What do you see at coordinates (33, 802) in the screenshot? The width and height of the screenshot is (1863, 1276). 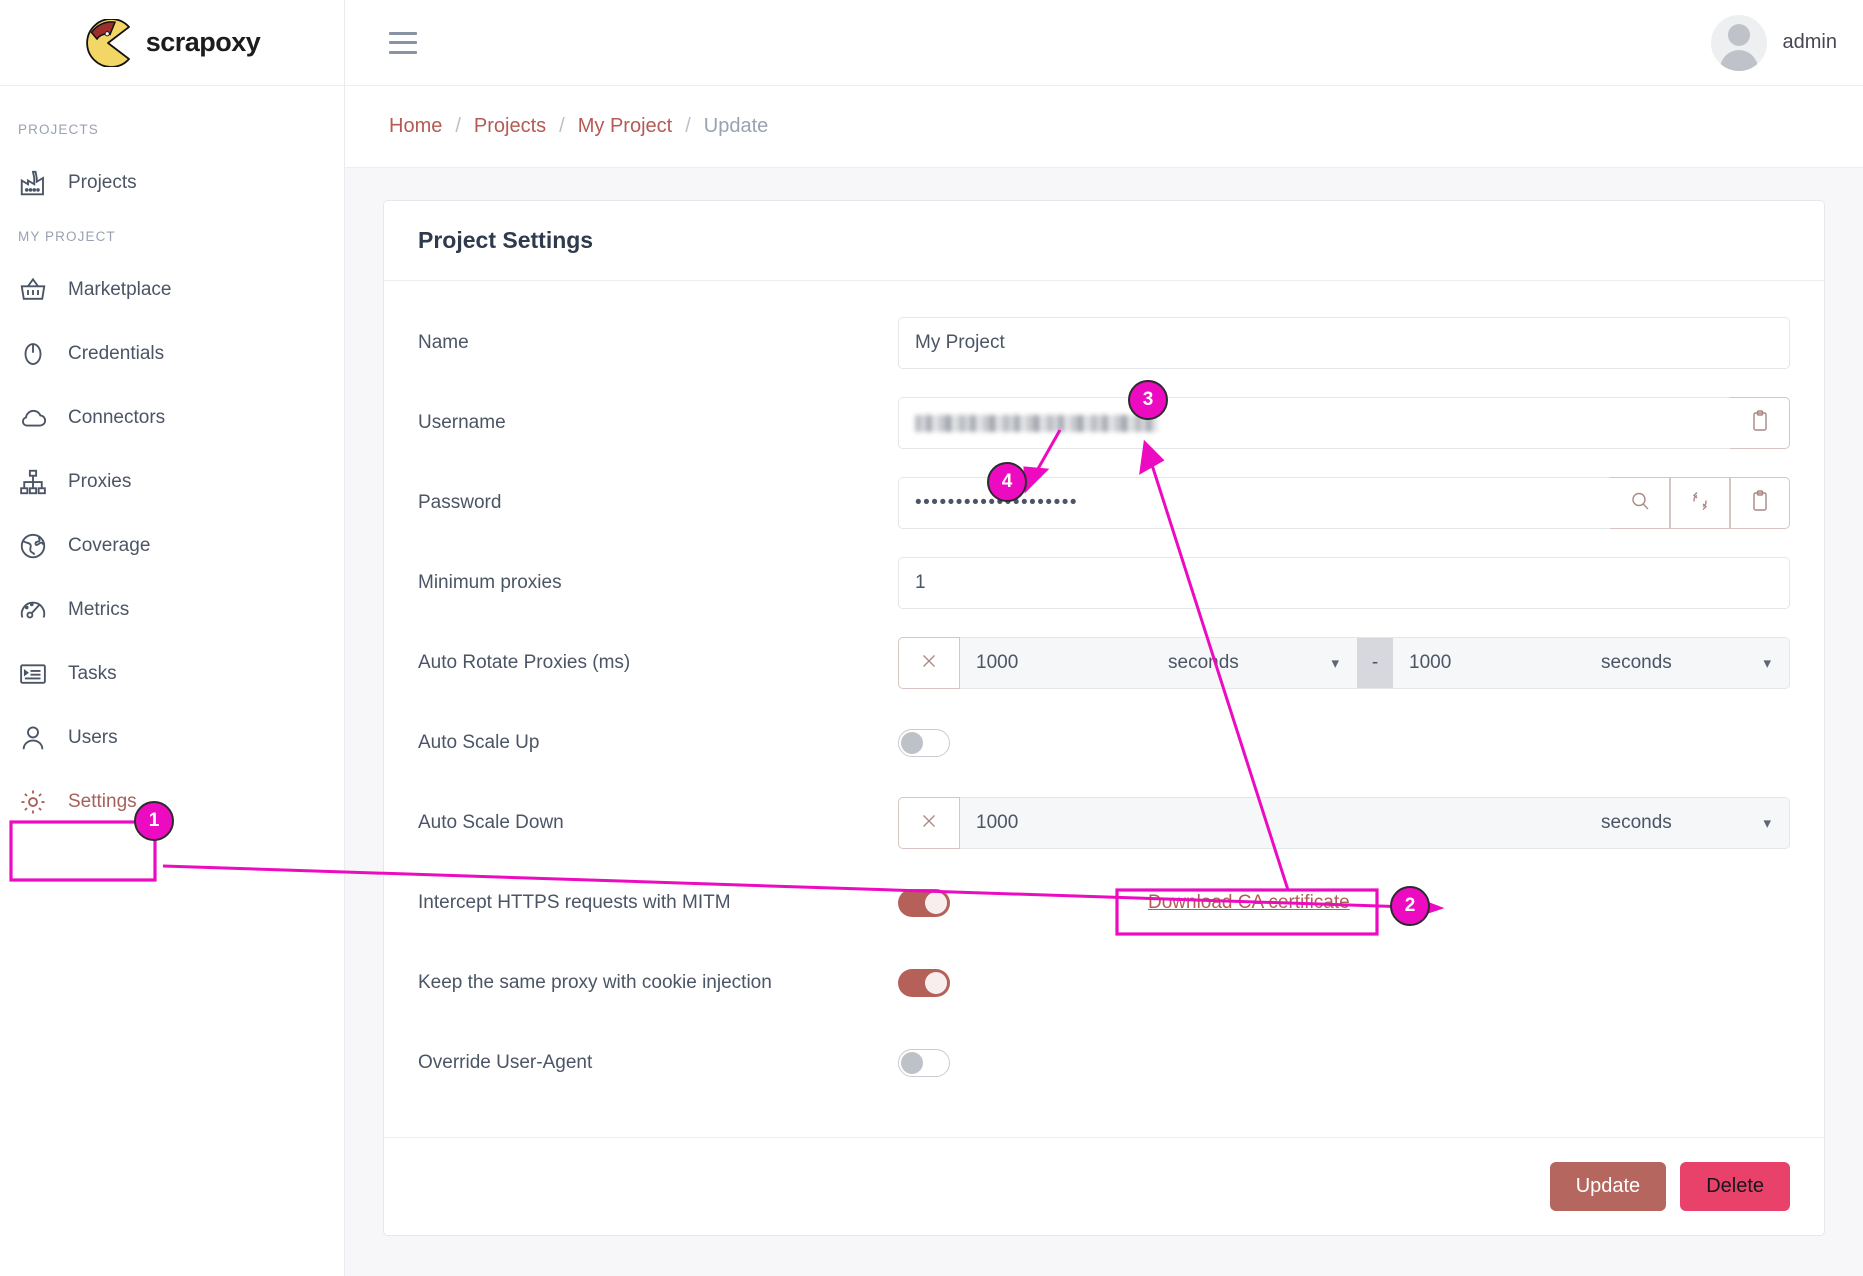 I see `gear-icon` at bounding box center [33, 802].